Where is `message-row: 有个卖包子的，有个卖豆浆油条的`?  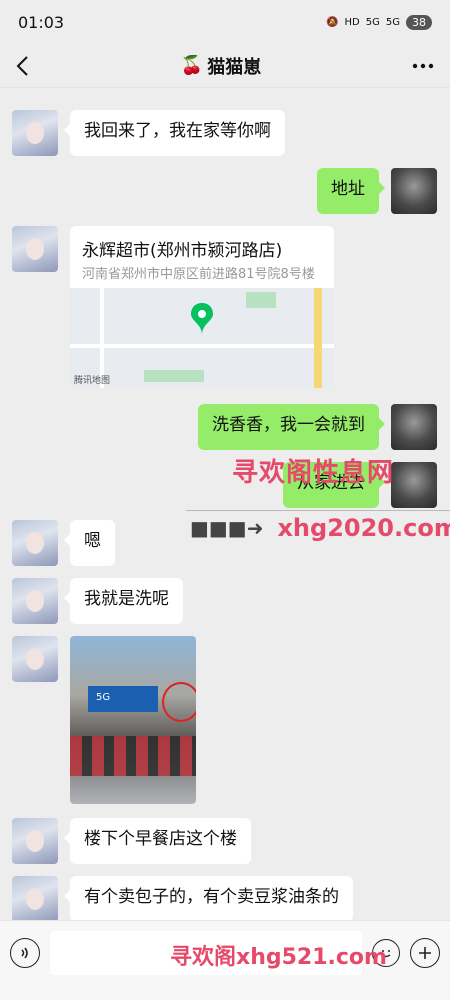
message-row: 有个卖包子的，有个卖豆浆油条的 is located at coordinates (225, 898).